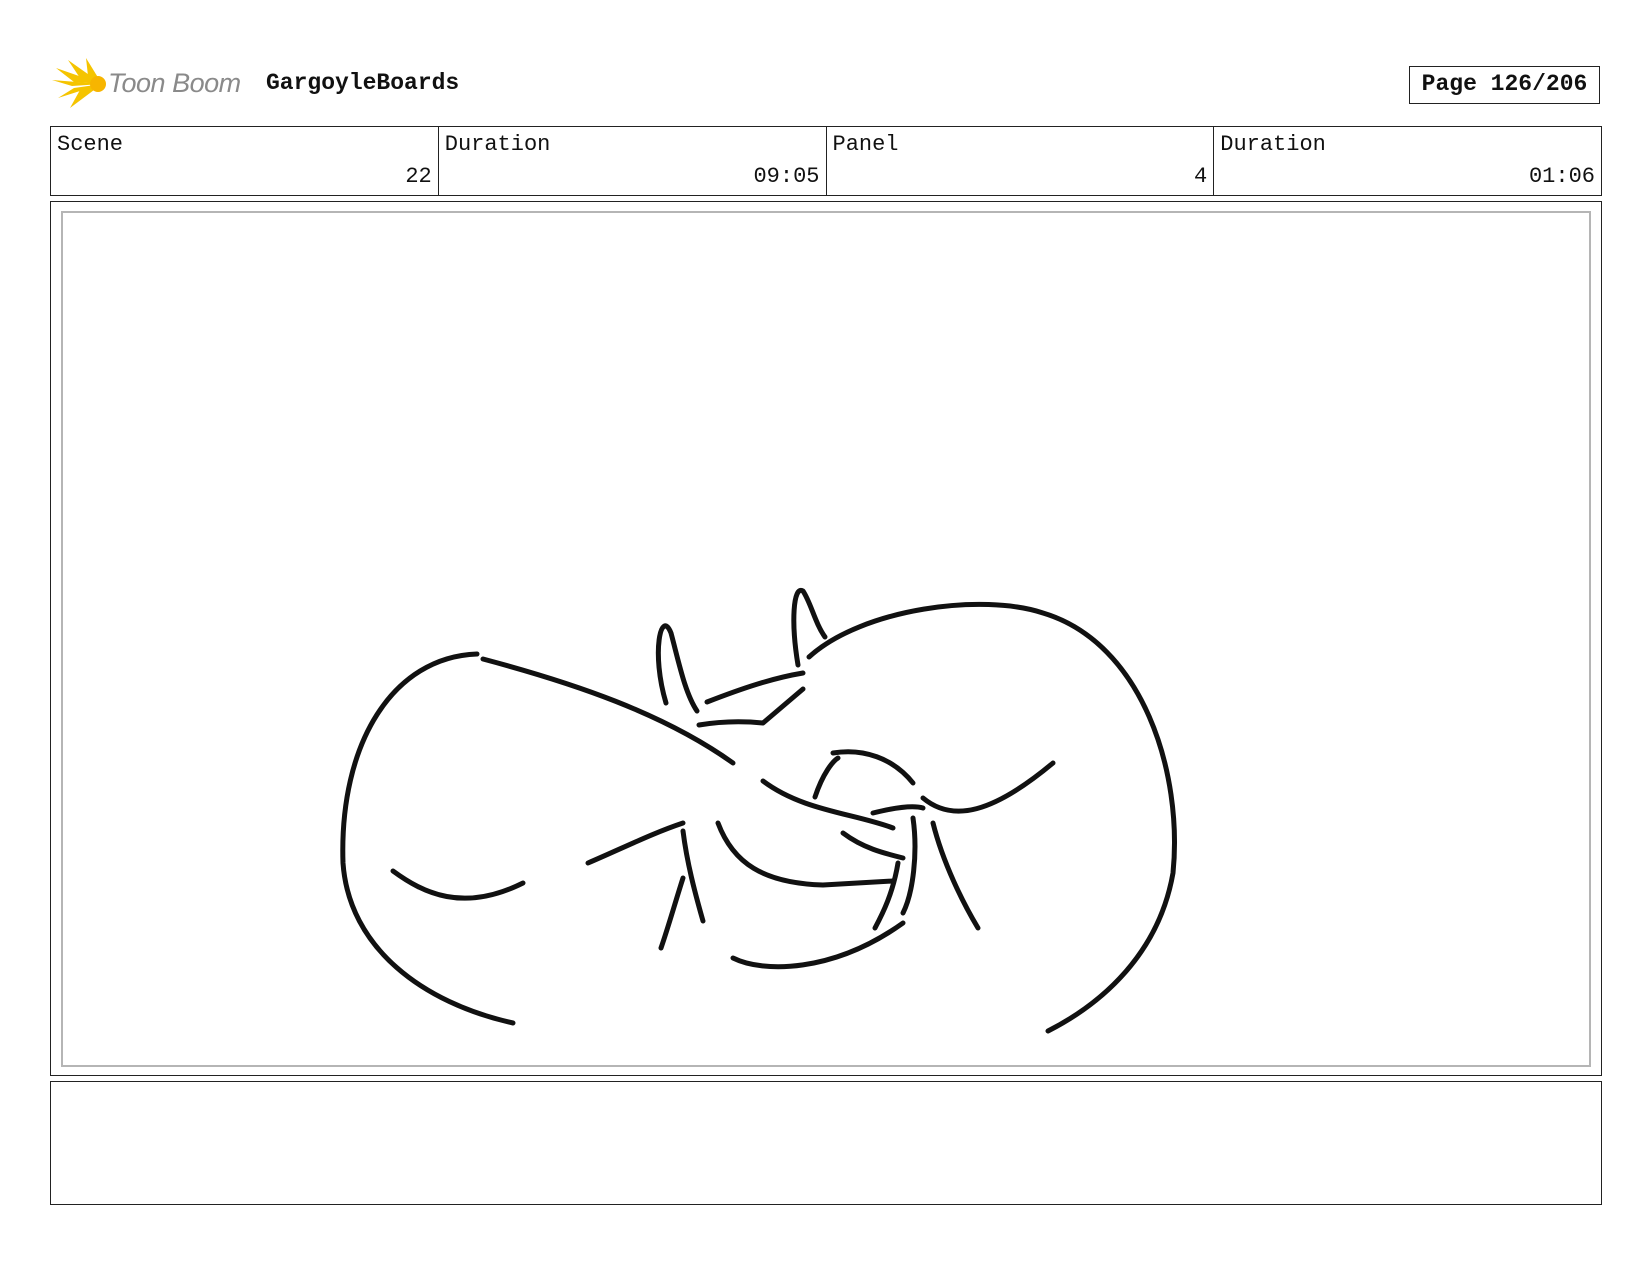 The height and width of the screenshot is (1276, 1648). Describe the element at coordinates (865, 144) in the screenshot. I see `panel-label: Panel` at that location.